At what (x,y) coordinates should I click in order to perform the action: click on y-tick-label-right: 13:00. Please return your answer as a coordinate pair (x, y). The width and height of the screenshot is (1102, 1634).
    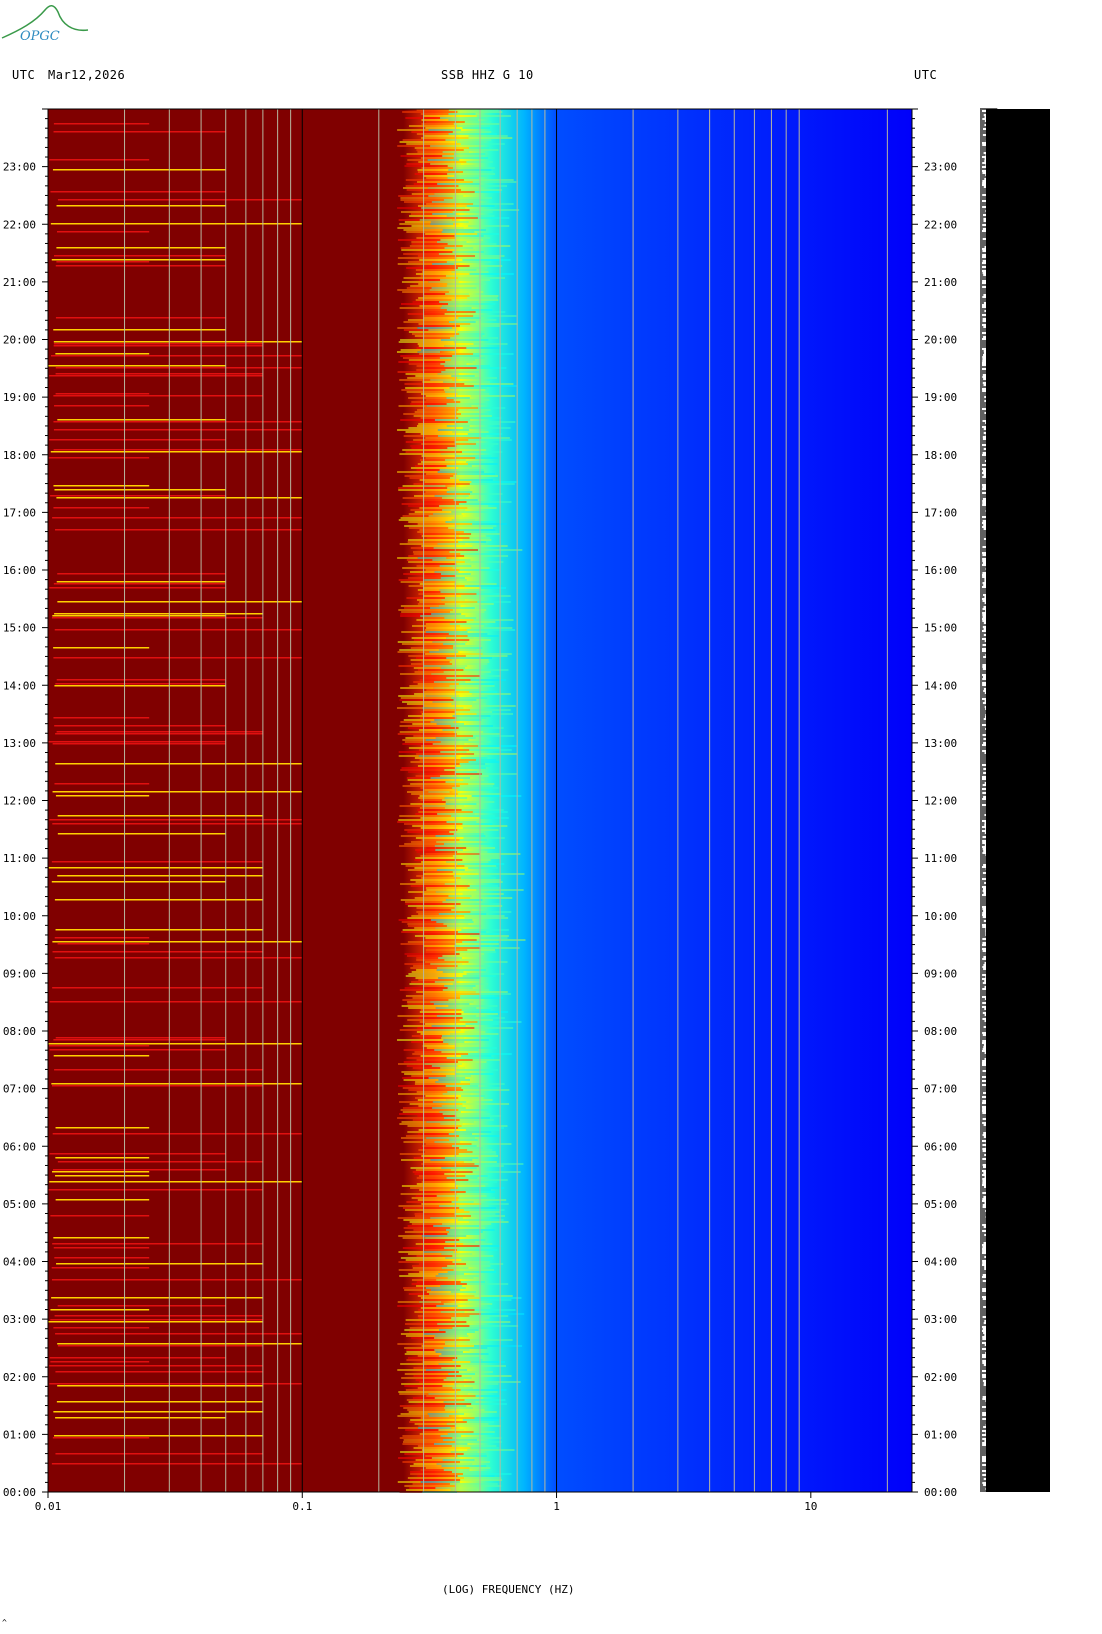
    Looking at the image, I should click on (940, 743).